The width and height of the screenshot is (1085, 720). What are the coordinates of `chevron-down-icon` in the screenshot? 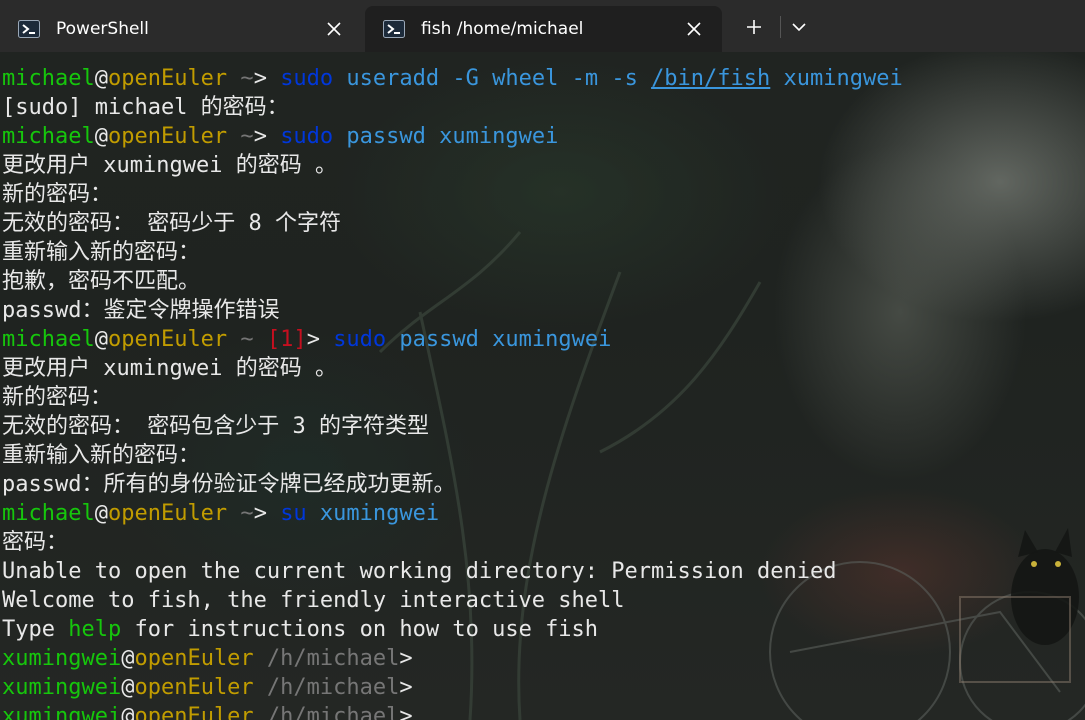 It's located at (799, 27).